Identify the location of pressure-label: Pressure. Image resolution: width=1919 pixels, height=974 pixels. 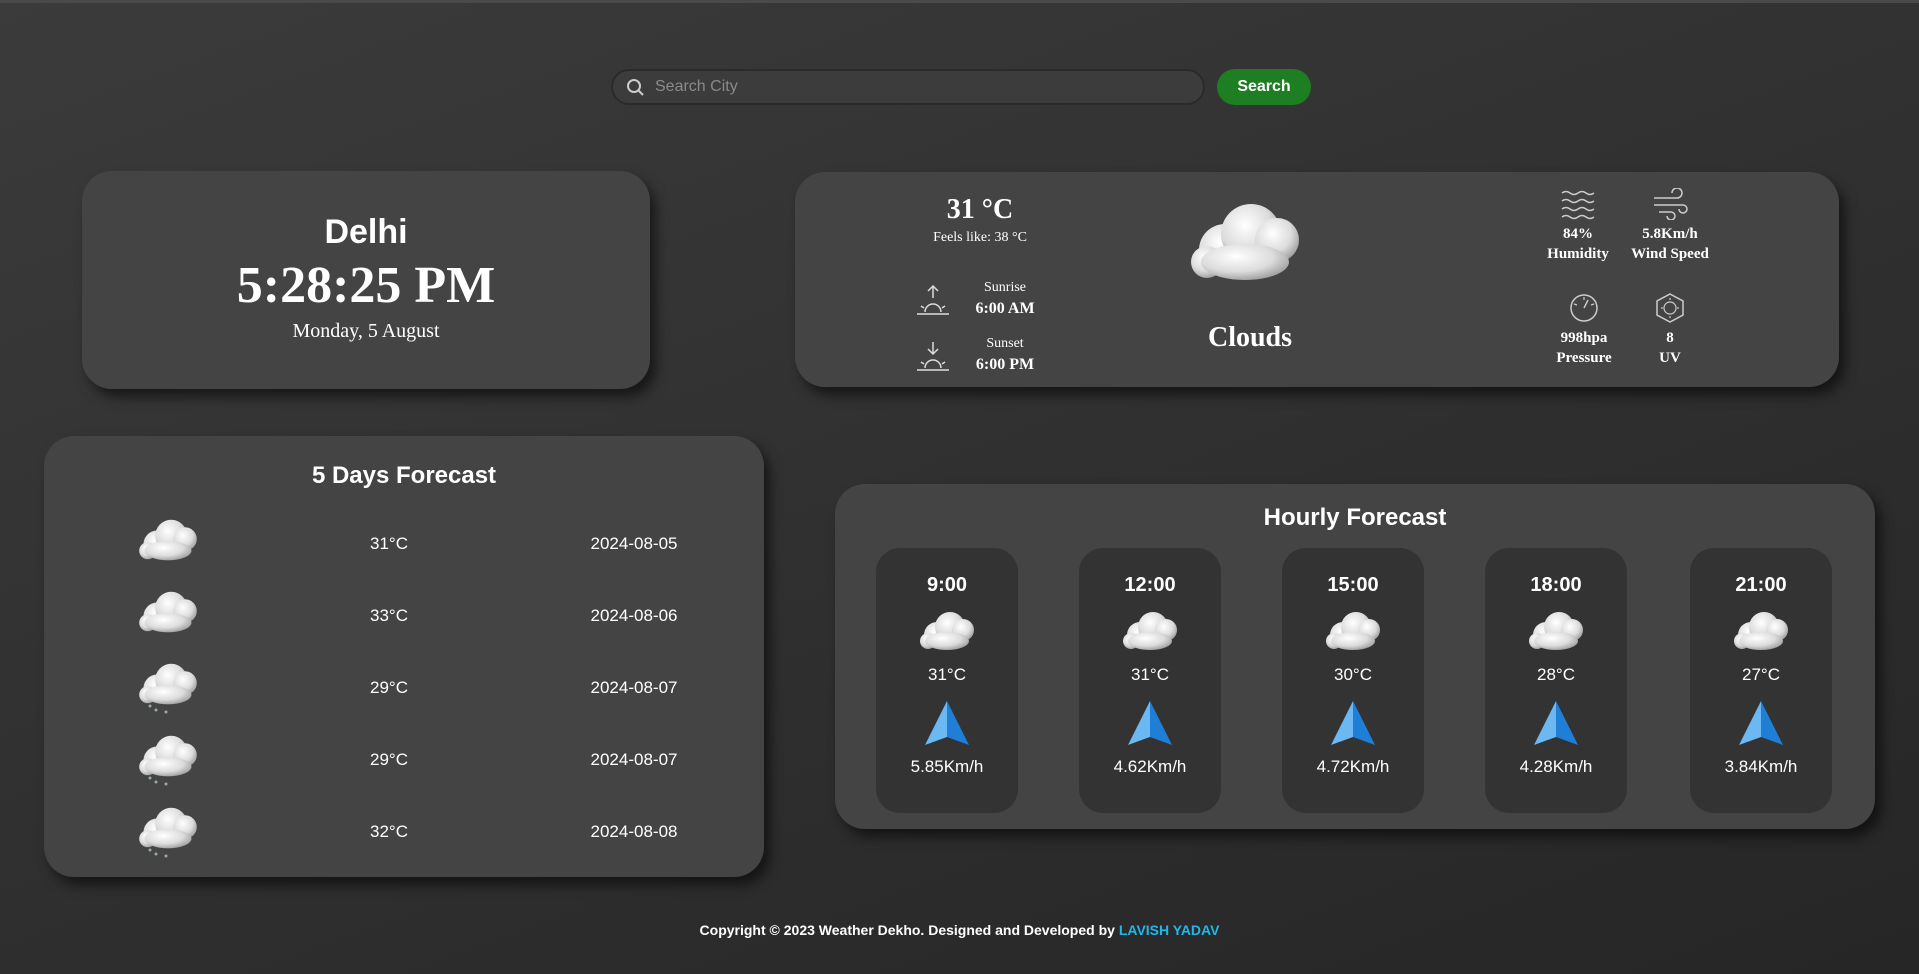
(1584, 358).